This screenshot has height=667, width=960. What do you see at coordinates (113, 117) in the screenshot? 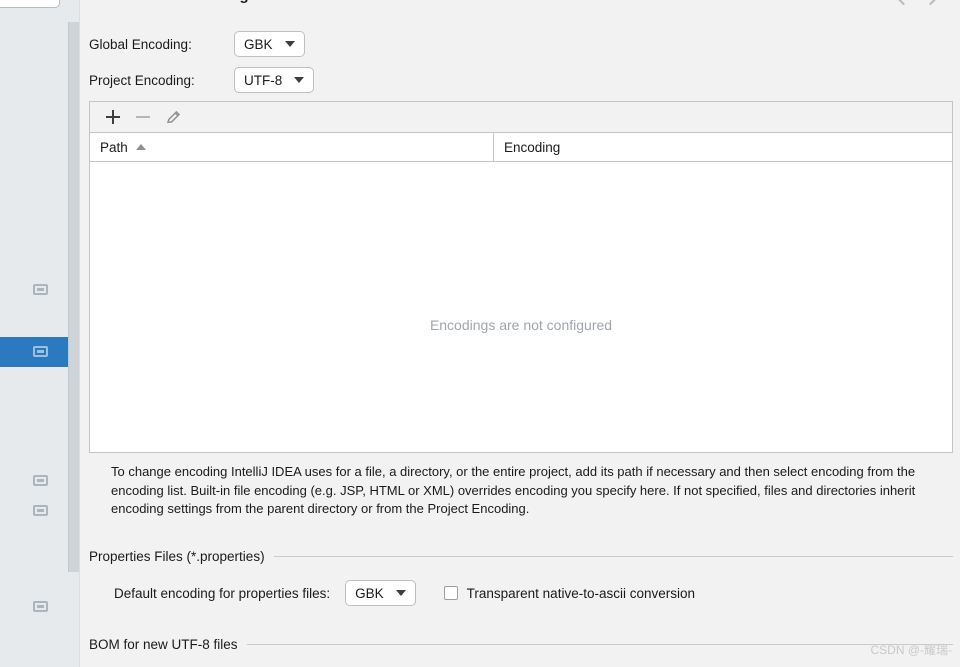
I see `add-icon` at bounding box center [113, 117].